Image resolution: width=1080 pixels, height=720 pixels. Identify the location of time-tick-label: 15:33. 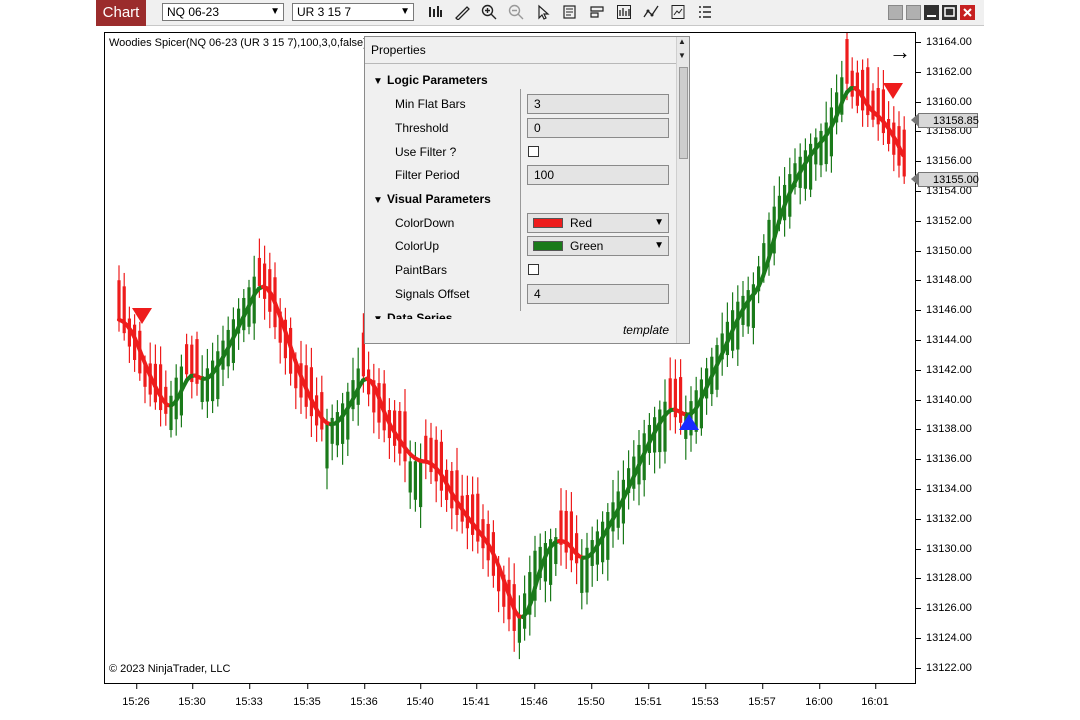
(249, 696).